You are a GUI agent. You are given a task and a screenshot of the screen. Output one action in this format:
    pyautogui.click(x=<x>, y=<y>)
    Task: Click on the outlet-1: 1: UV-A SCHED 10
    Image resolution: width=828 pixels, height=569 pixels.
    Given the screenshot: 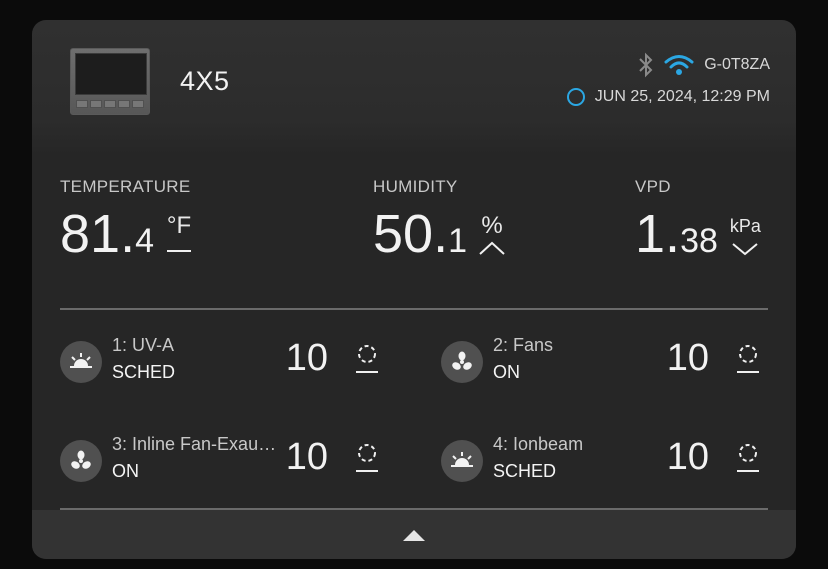 What is the action you would take?
    pyautogui.click(x=220, y=361)
    